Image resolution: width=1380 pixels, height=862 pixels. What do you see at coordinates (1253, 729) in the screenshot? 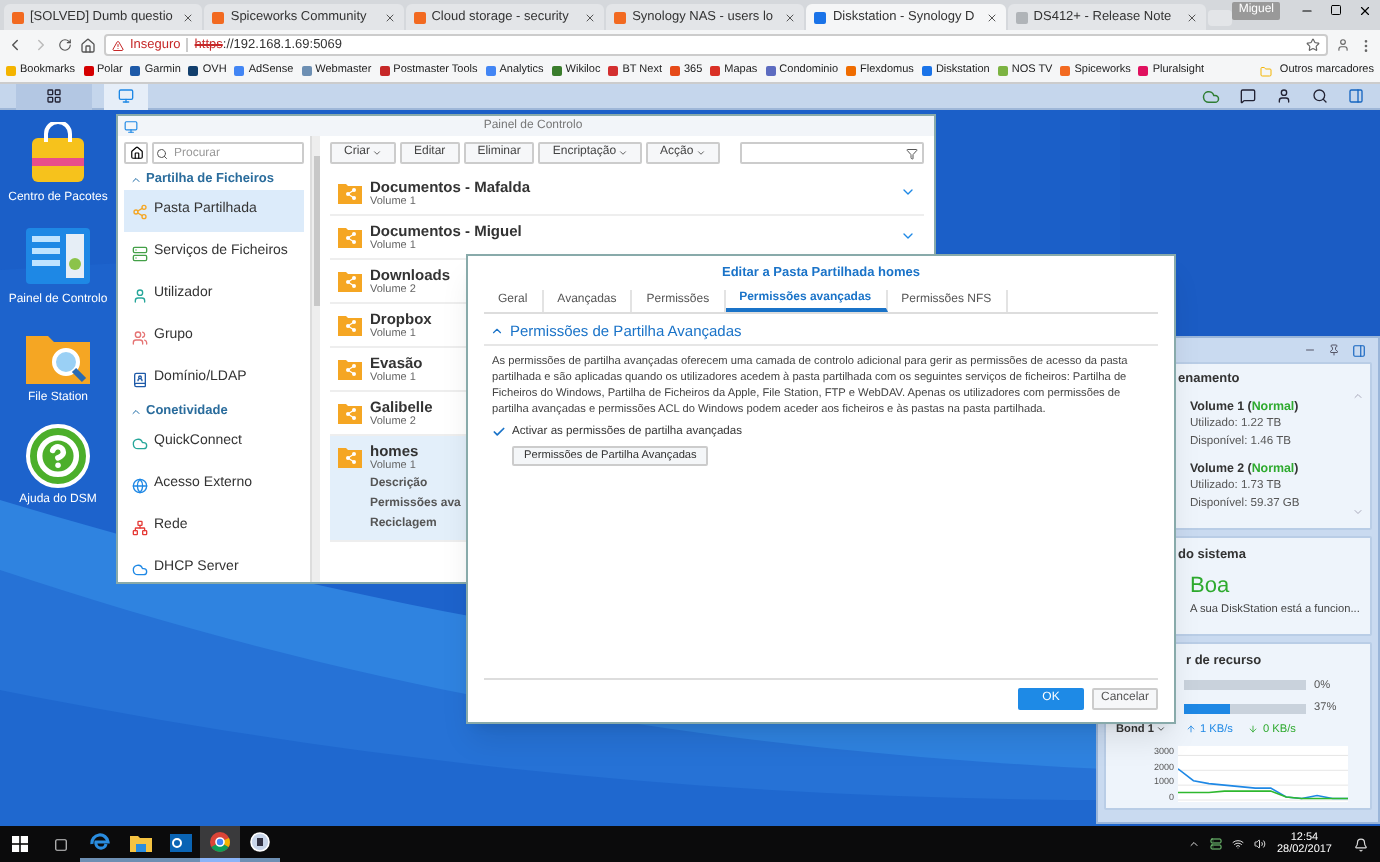
I see `download-icon` at bounding box center [1253, 729].